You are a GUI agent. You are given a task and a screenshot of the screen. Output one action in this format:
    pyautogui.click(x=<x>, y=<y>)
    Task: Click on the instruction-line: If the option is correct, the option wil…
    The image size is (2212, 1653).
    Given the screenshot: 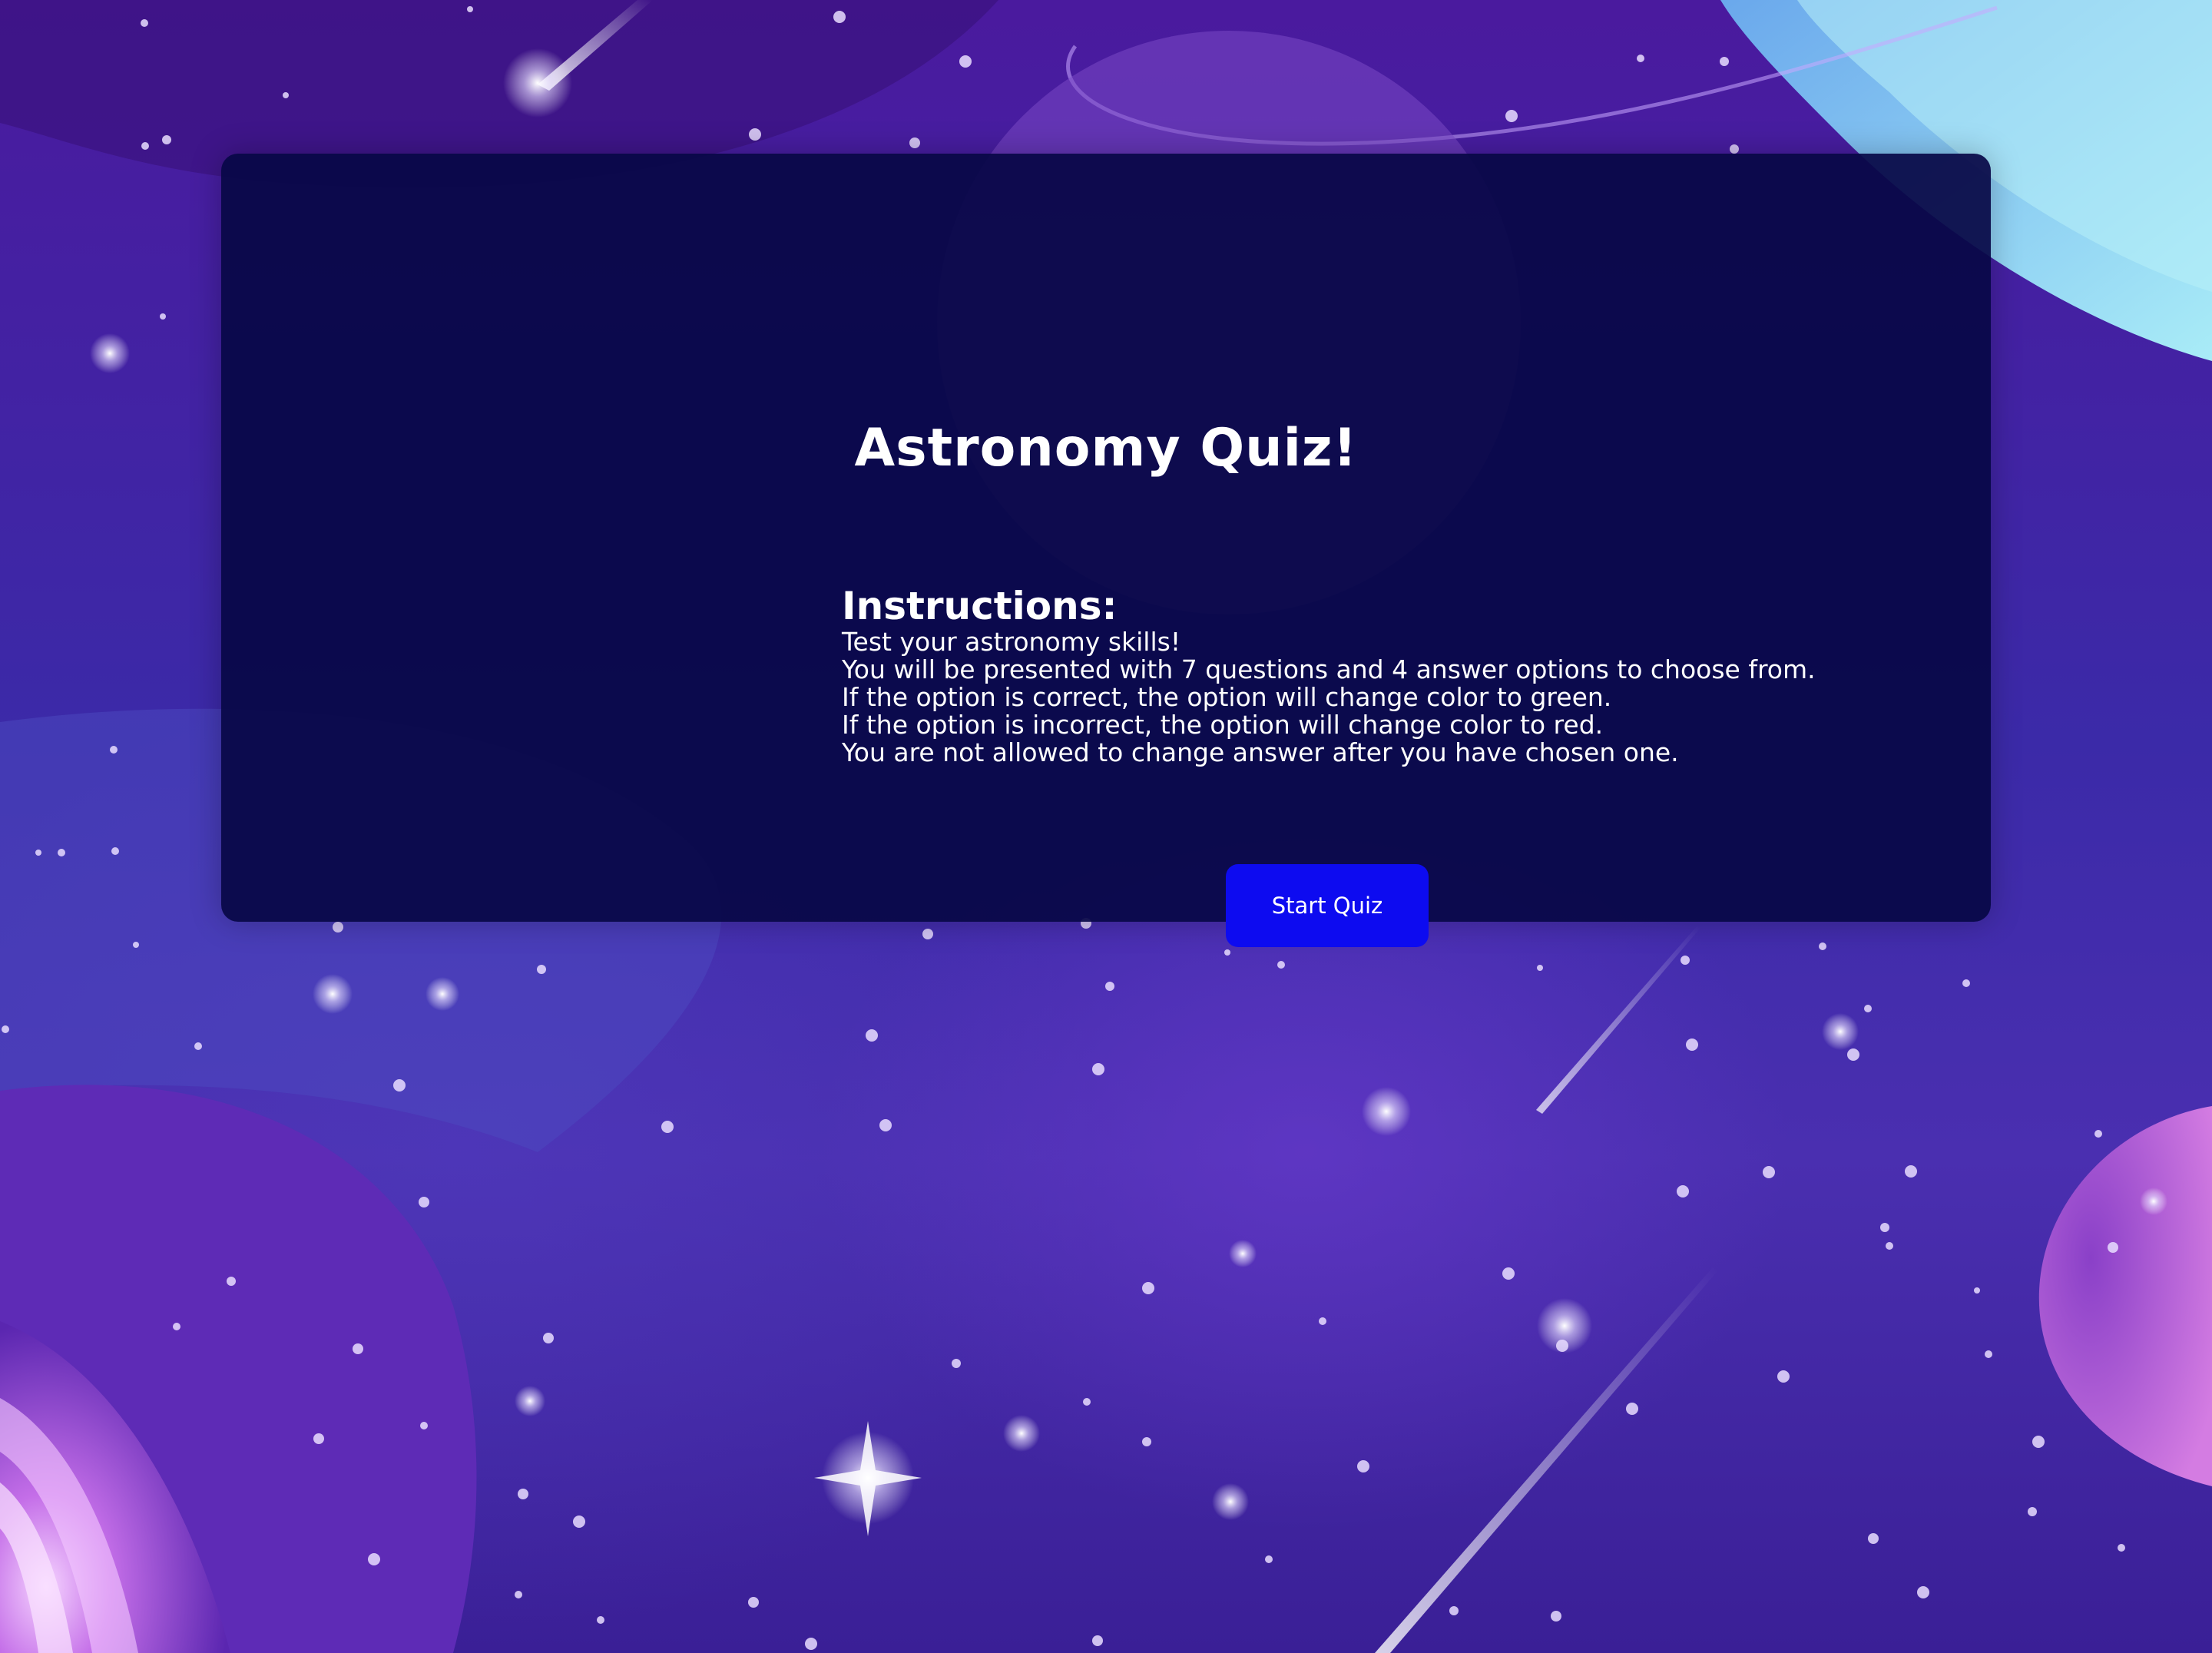 What is the action you would take?
    pyautogui.click(x=1227, y=697)
    